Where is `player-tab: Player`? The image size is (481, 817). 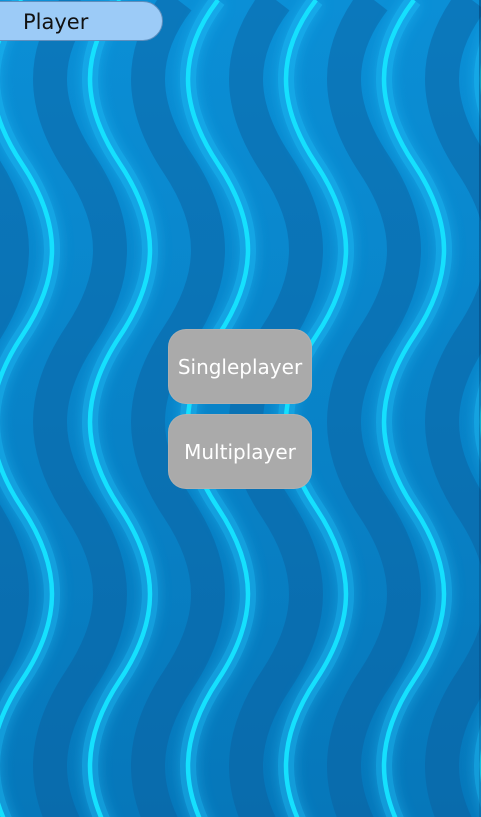
player-tab: Player is located at coordinates (81, 21).